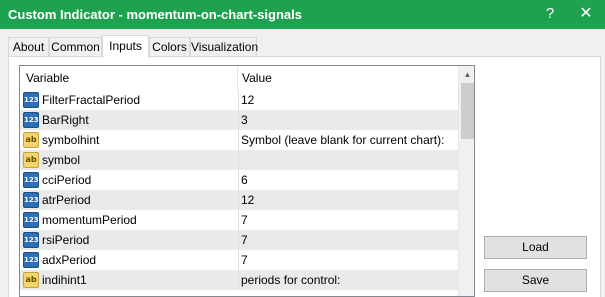 The image size is (605, 297). What do you see at coordinates (71, 140) in the screenshot?
I see `variable-name: symbolhint` at bounding box center [71, 140].